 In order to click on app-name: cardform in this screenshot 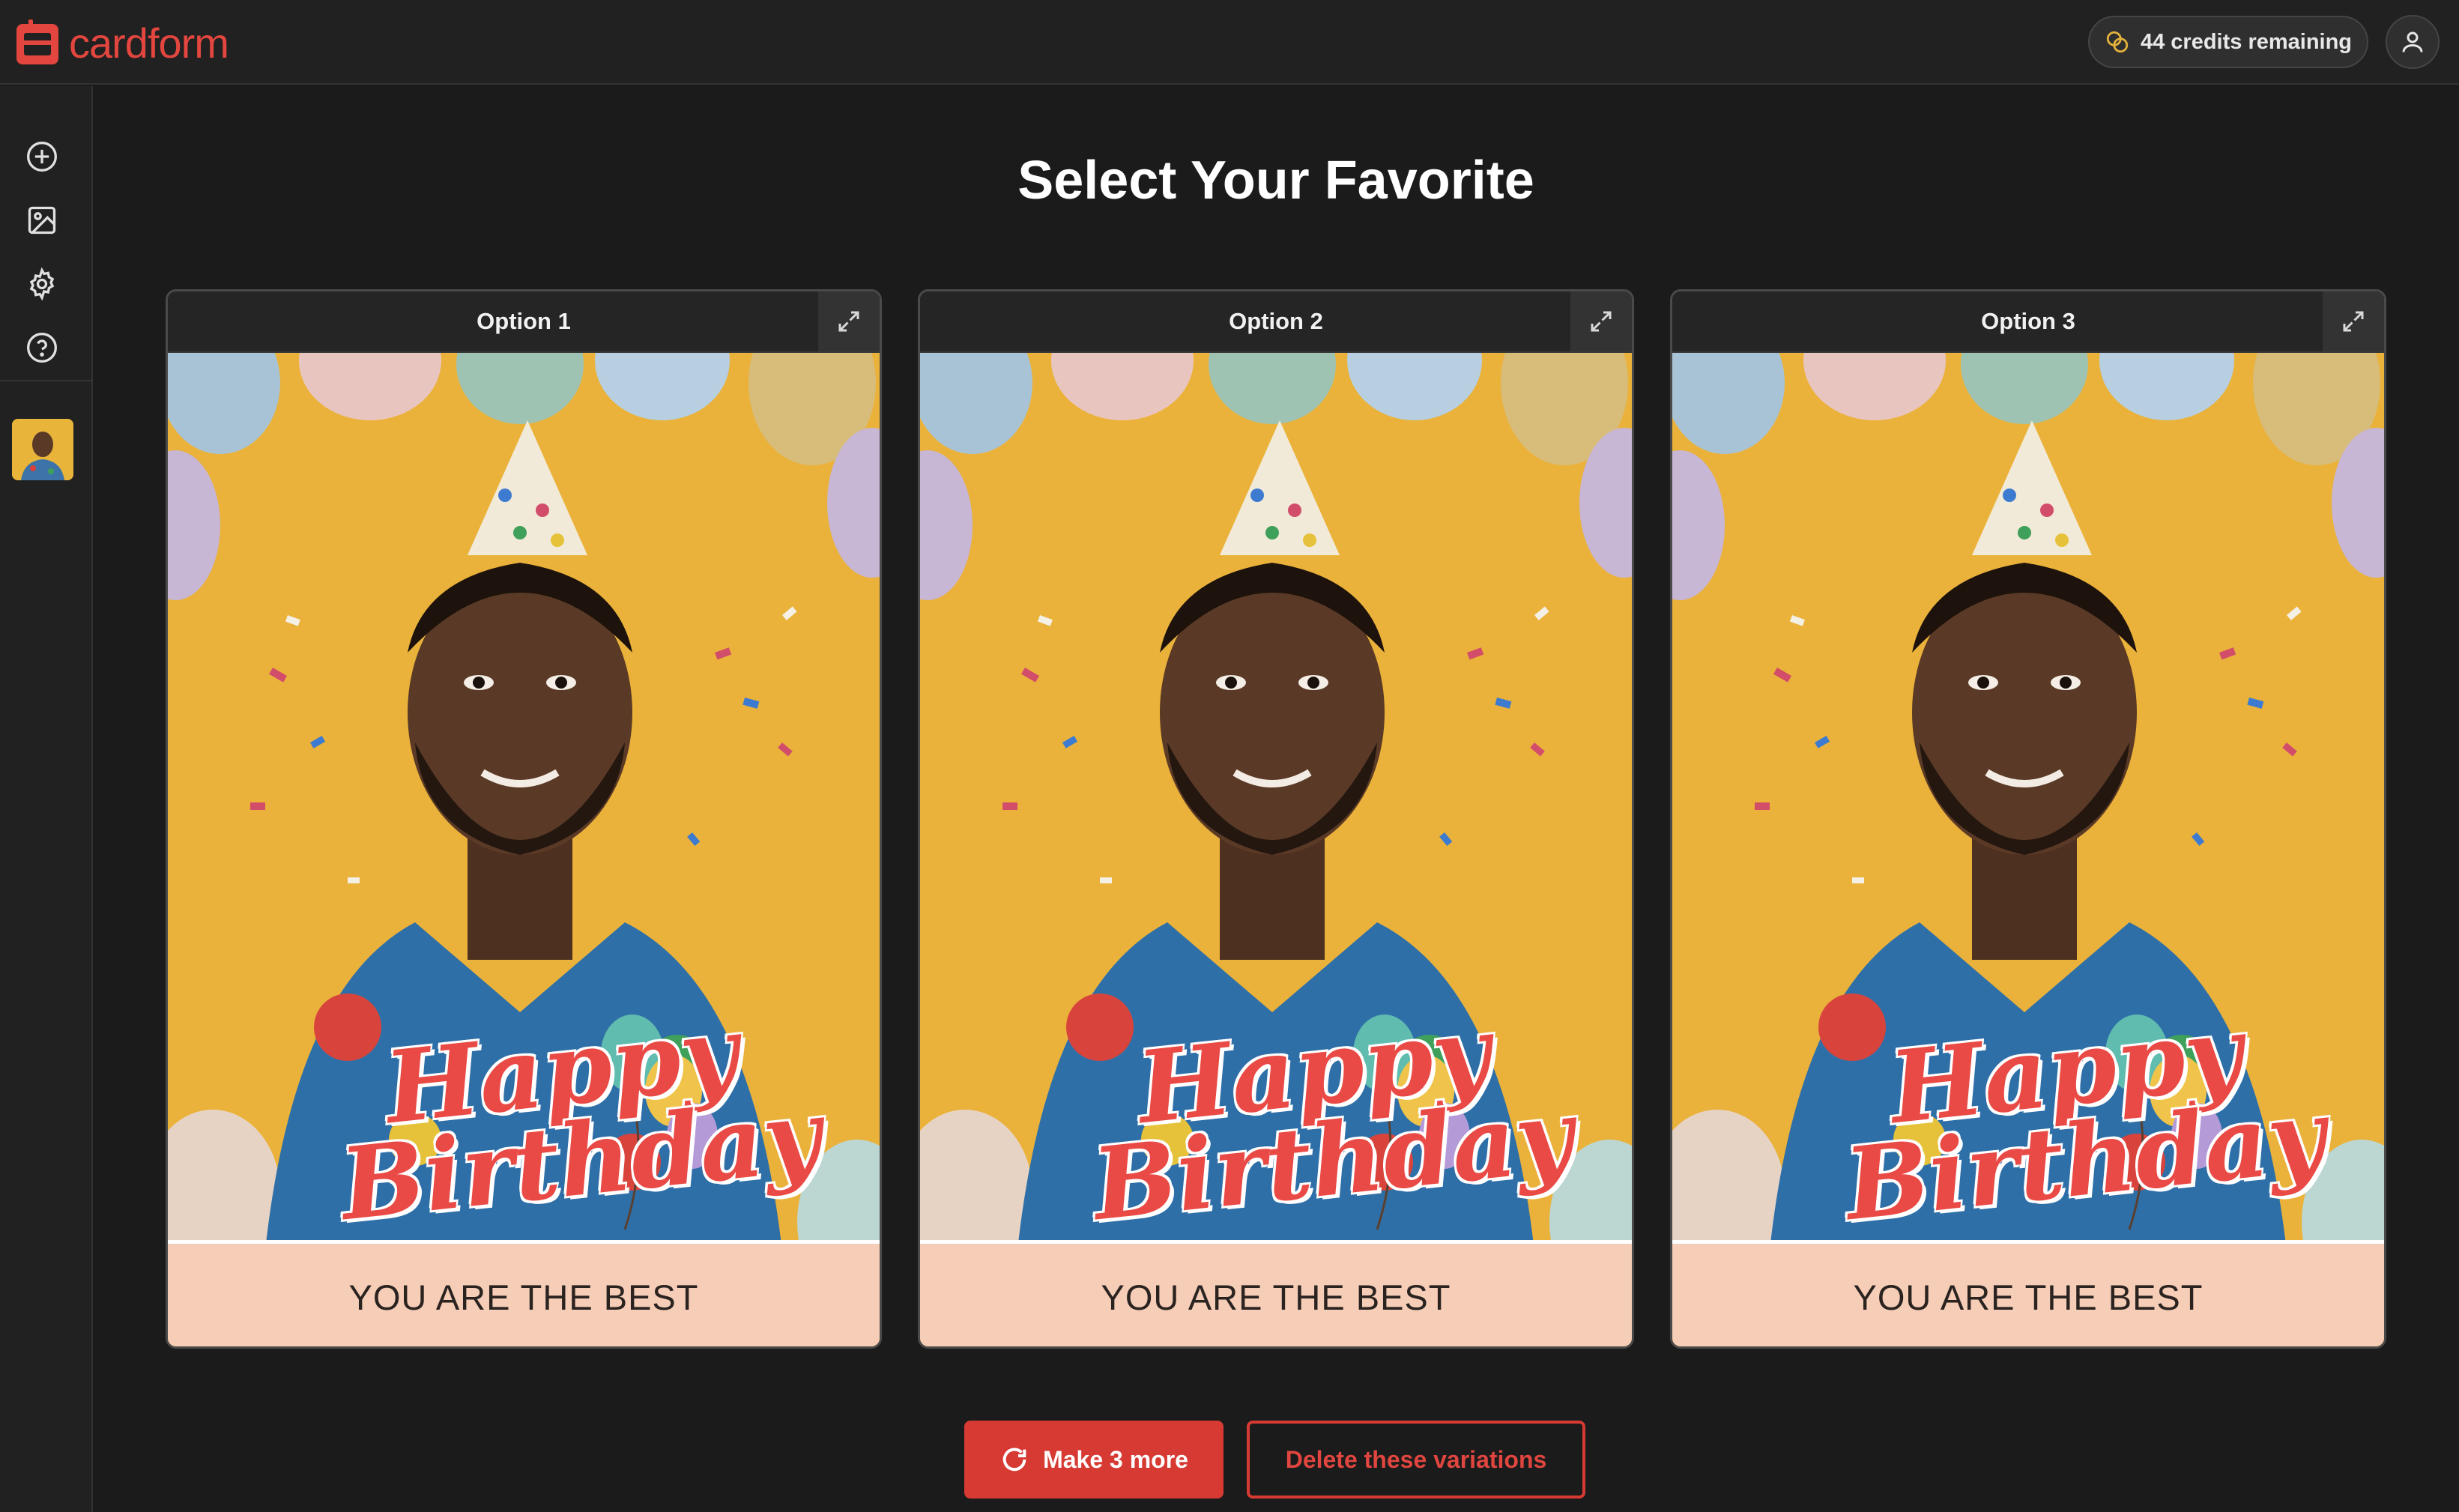, I will do `click(149, 43)`.